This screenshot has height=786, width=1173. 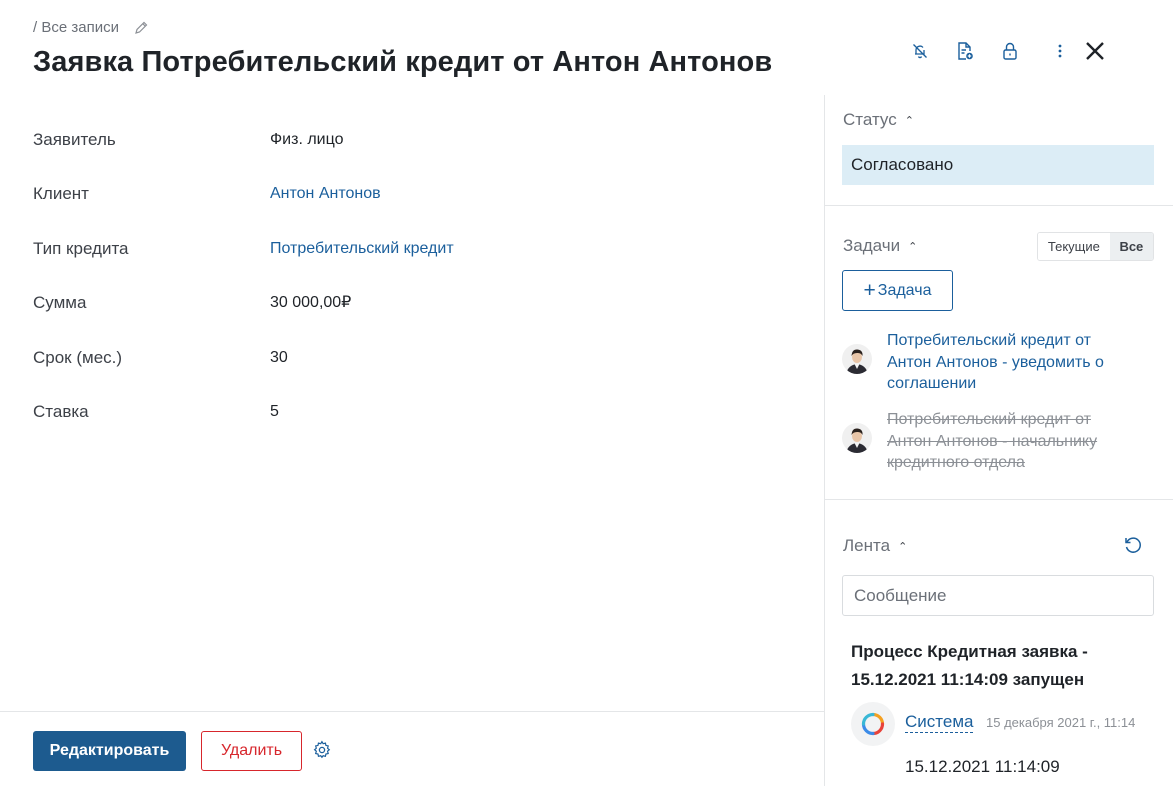 What do you see at coordinates (413, 373) in the screenshot?
I see `field-term: Срок (мес.) 30` at bounding box center [413, 373].